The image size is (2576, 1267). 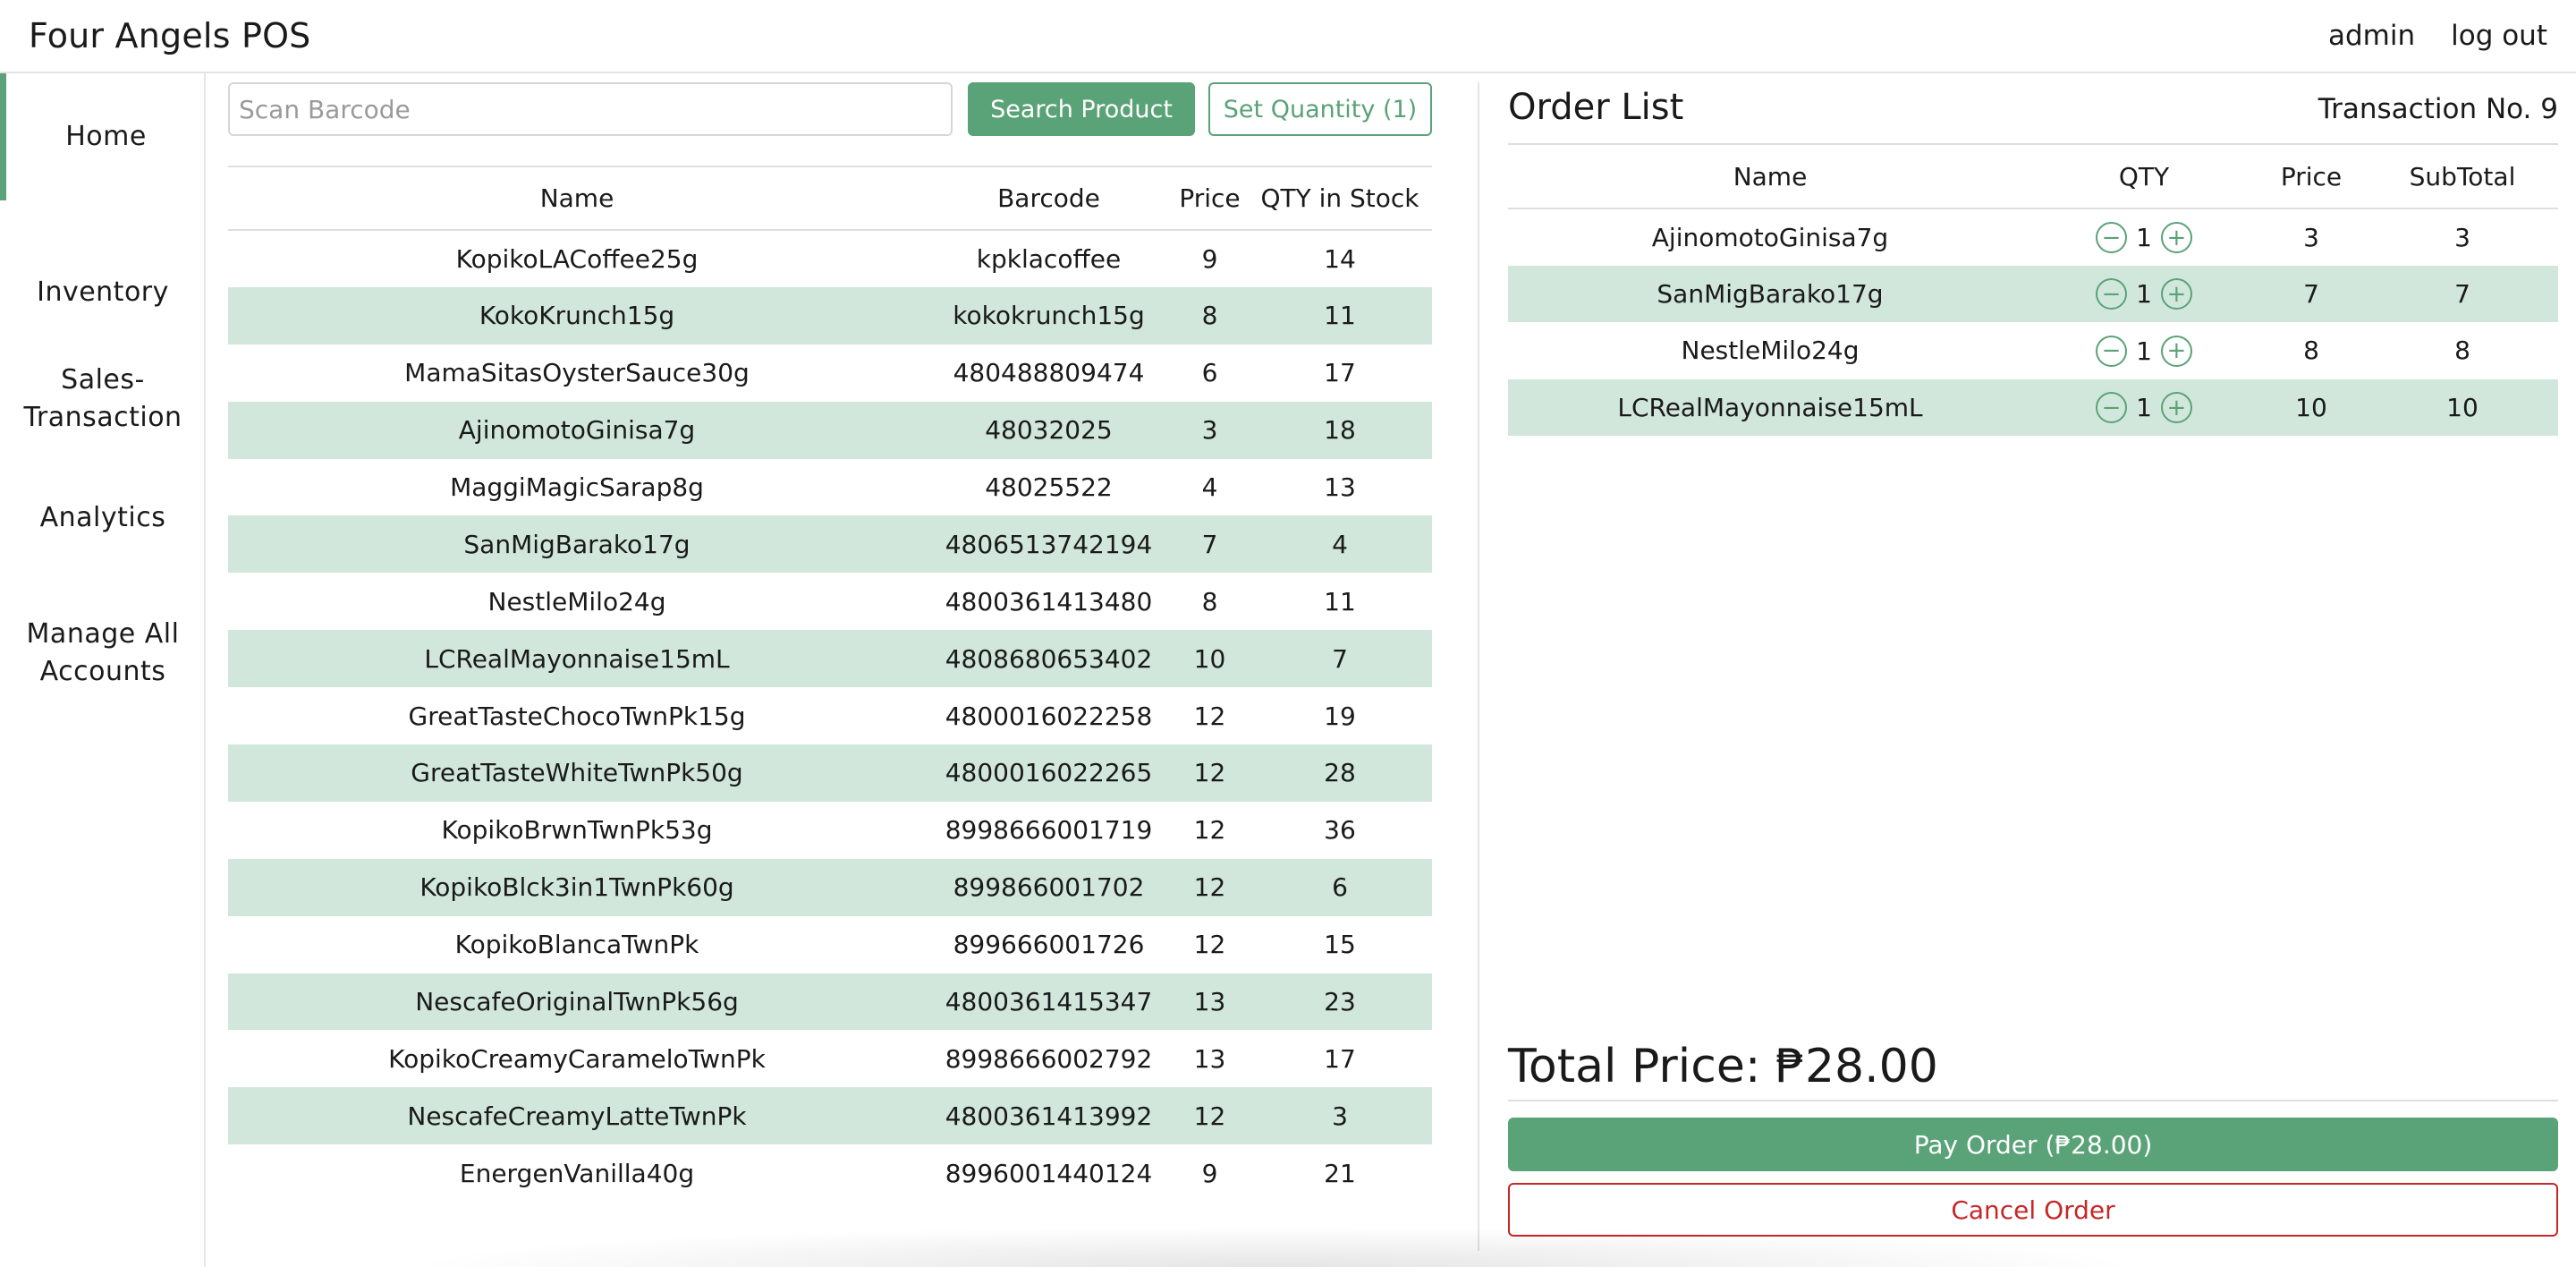 What do you see at coordinates (170, 36) in the screenshot?
I see `app-title: Four Angels POS` at bounding box center [170, 36].